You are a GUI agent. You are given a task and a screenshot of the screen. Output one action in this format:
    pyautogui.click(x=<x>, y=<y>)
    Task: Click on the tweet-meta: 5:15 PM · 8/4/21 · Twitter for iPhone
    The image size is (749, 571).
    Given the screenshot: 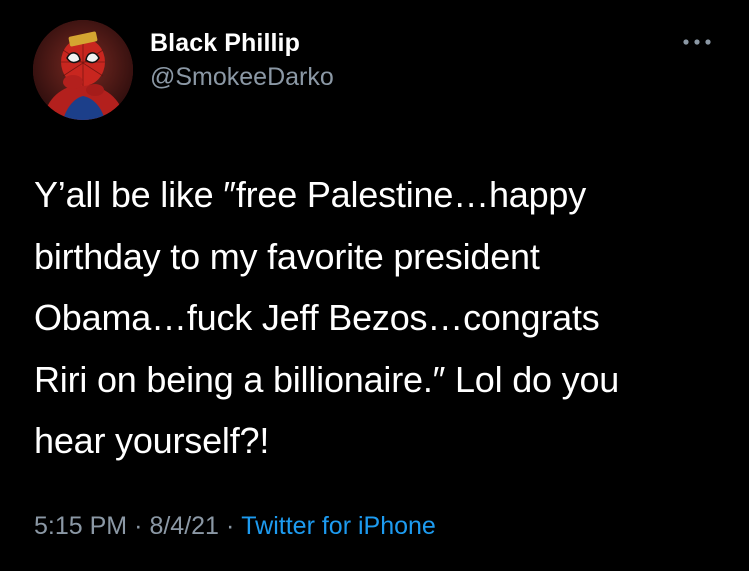 What is the action you would take?
    pyautogui.click(x=235, y=526)
    